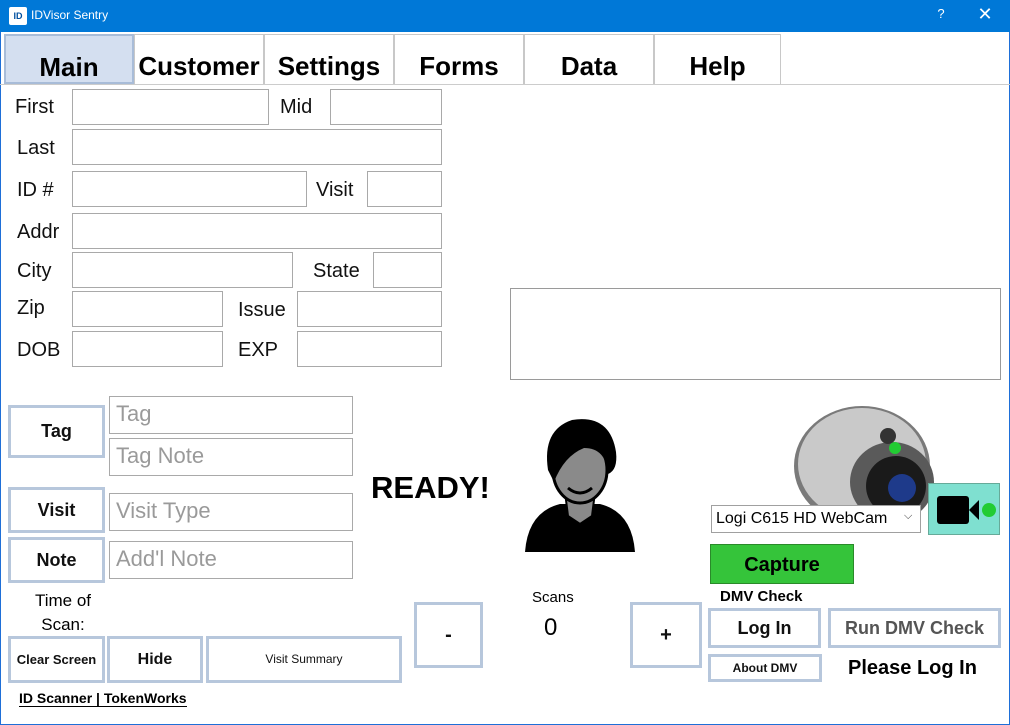  I want to click on camera-select: Logi C615 HD WebCam, so click(816, 519).